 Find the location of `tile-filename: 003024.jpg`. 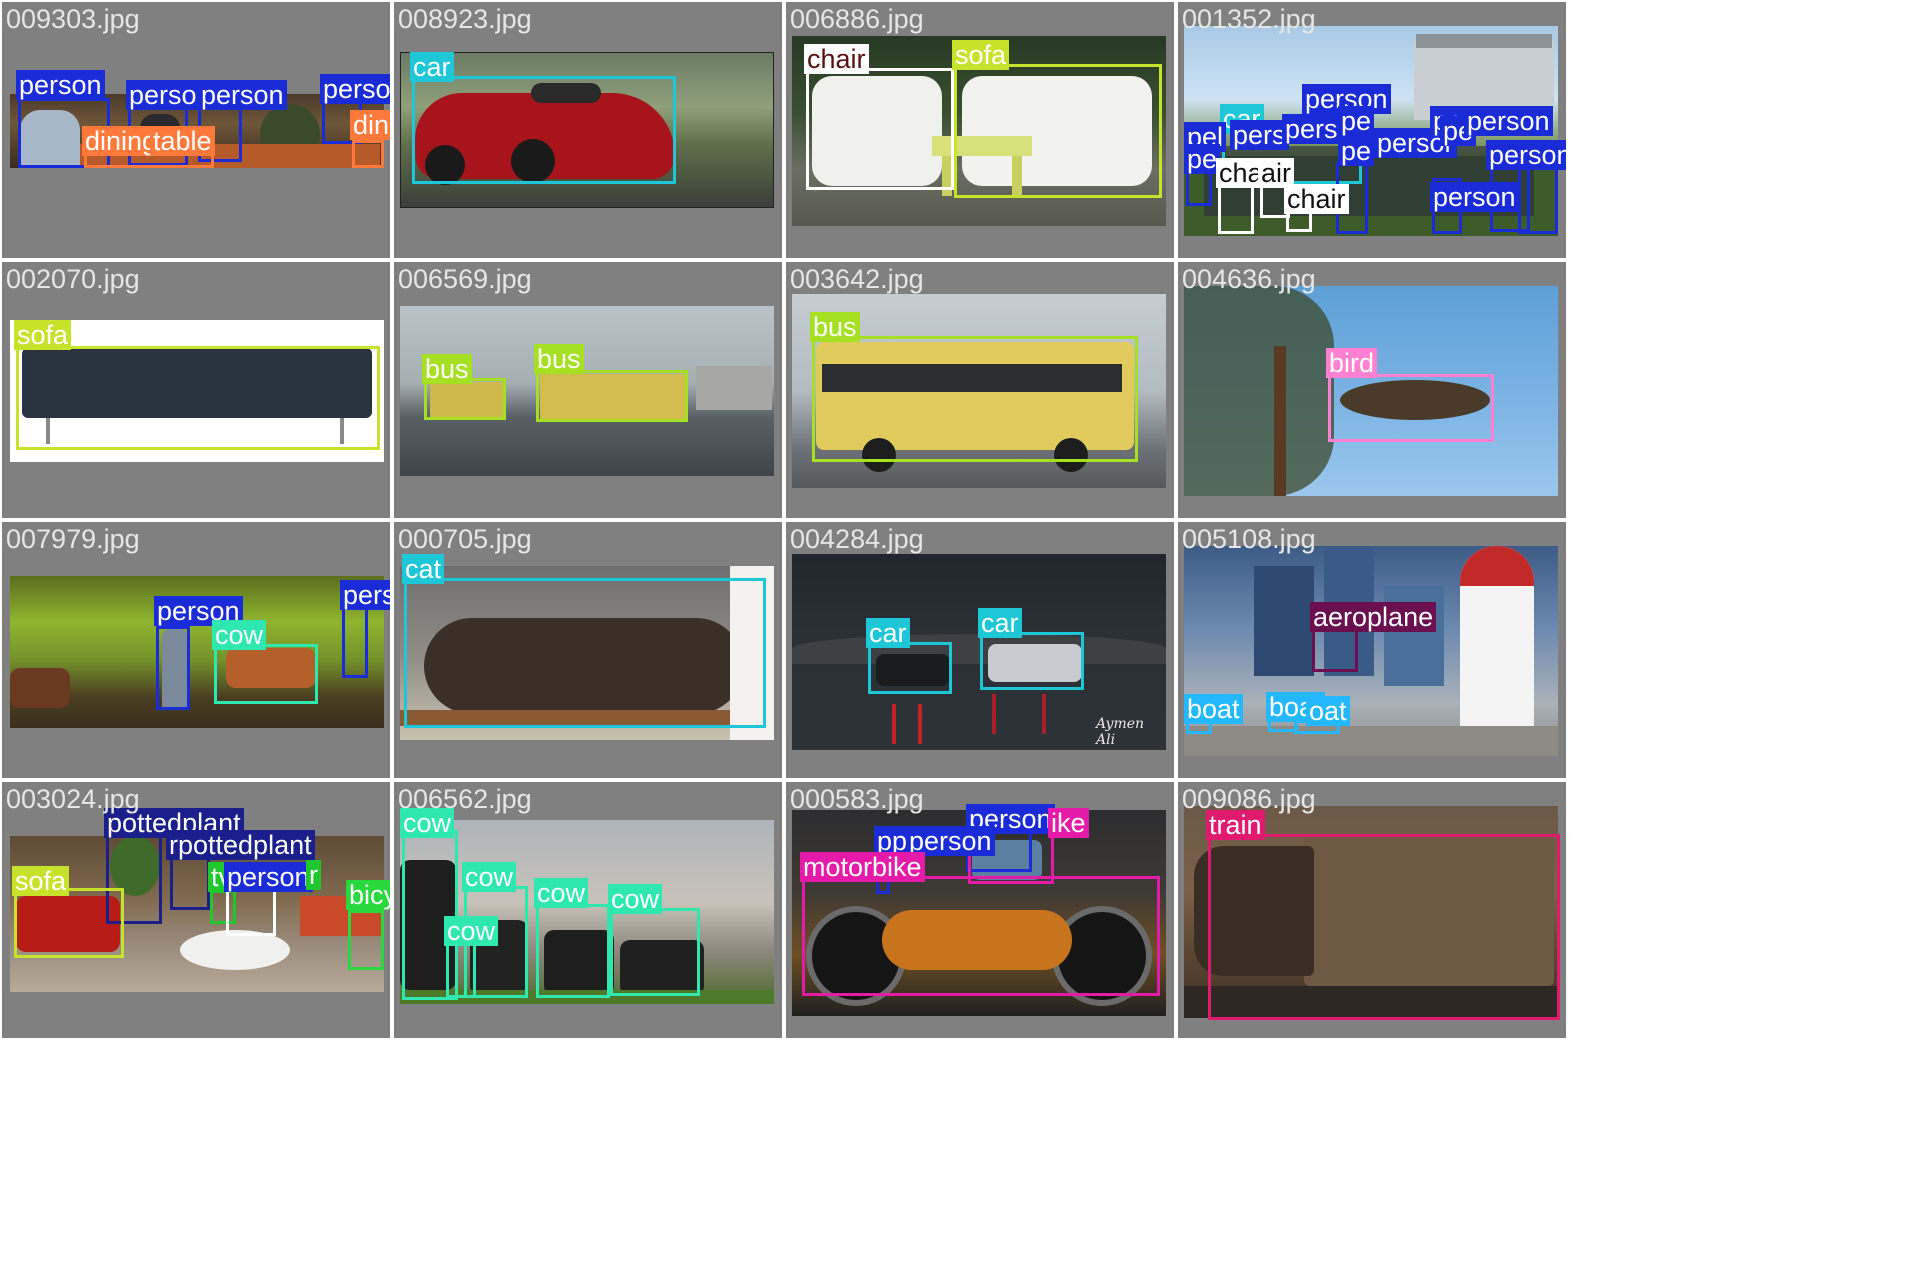

tile-filename: 003024.jpg is located at coordinates (73, 799).